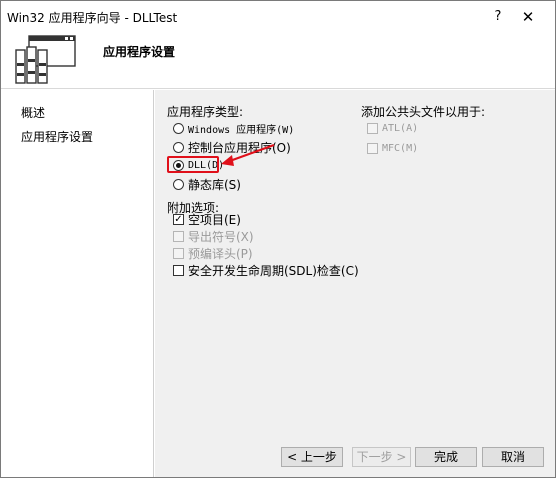  I want to click on title-bar: Win32 应用程序向导 - DLLTest ? ✕, so click(278, 16).